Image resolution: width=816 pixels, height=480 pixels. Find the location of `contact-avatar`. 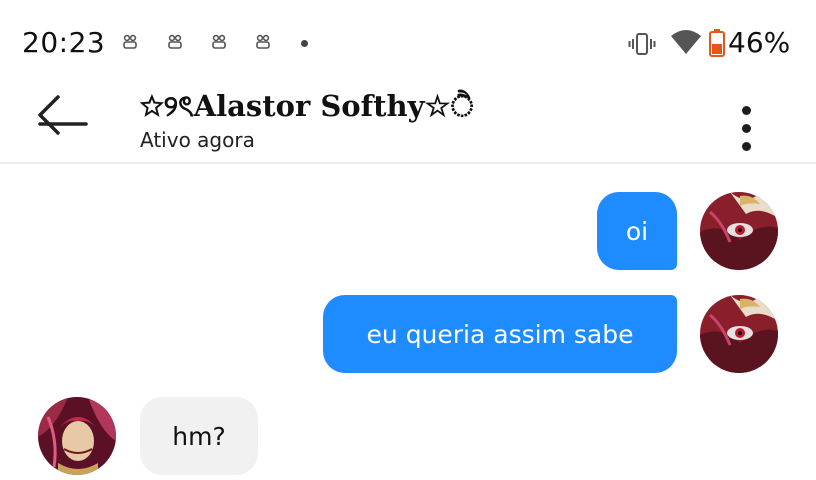

contact-avatar is located at coordinates (77, 436).